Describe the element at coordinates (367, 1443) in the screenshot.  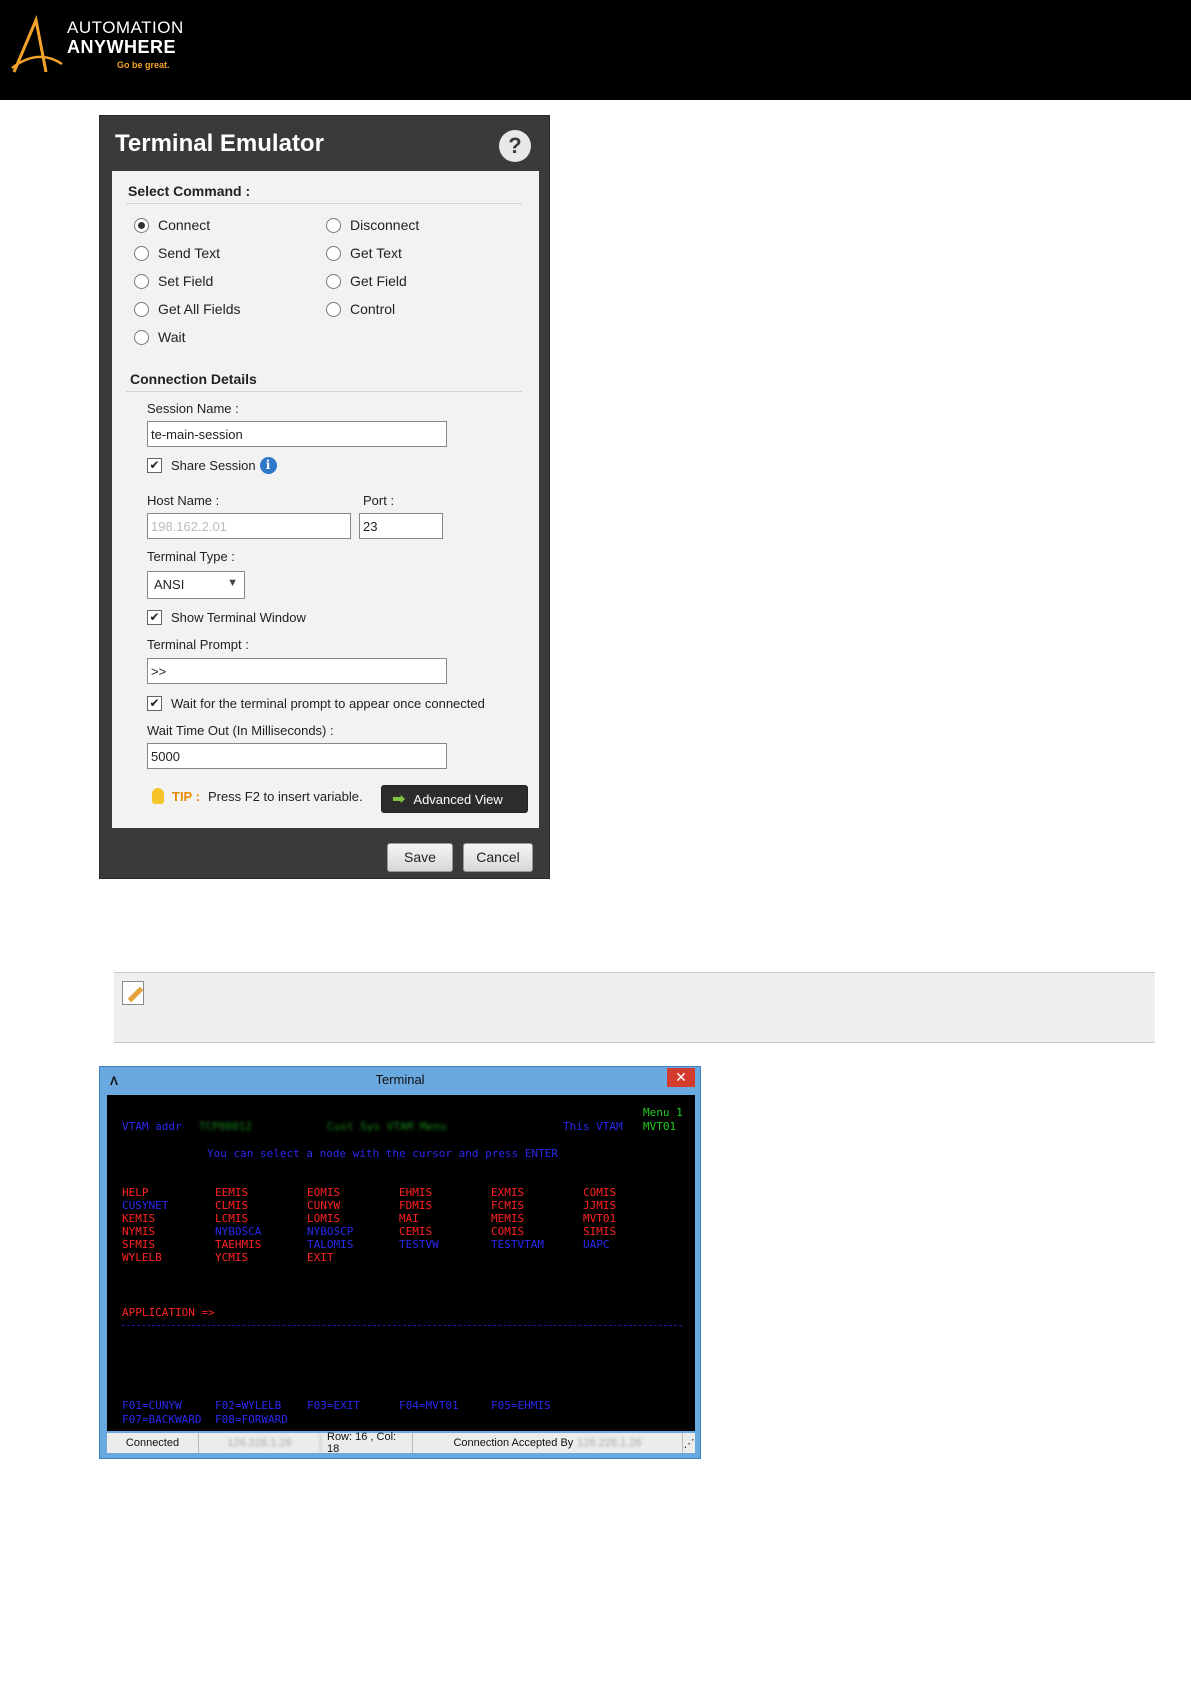
I see `status-position: Row: 16 , Col: 18` at that location.